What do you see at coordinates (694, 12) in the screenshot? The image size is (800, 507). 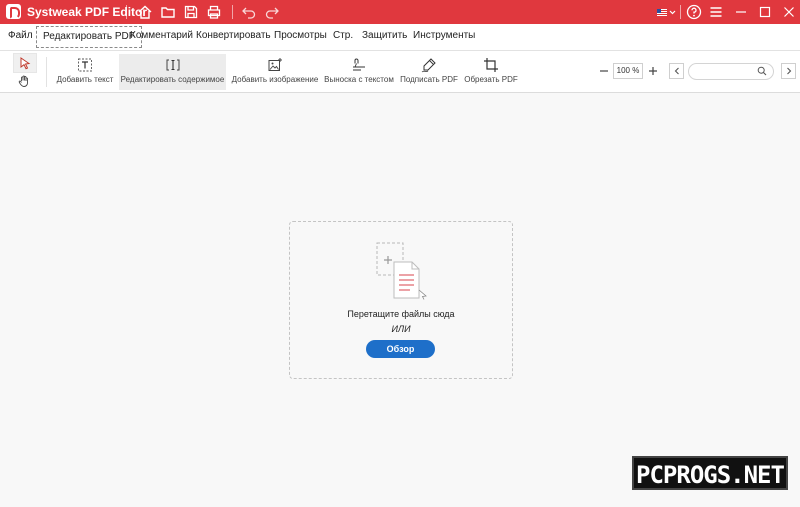 I see `help-icon` at bounding box center [694, 12].